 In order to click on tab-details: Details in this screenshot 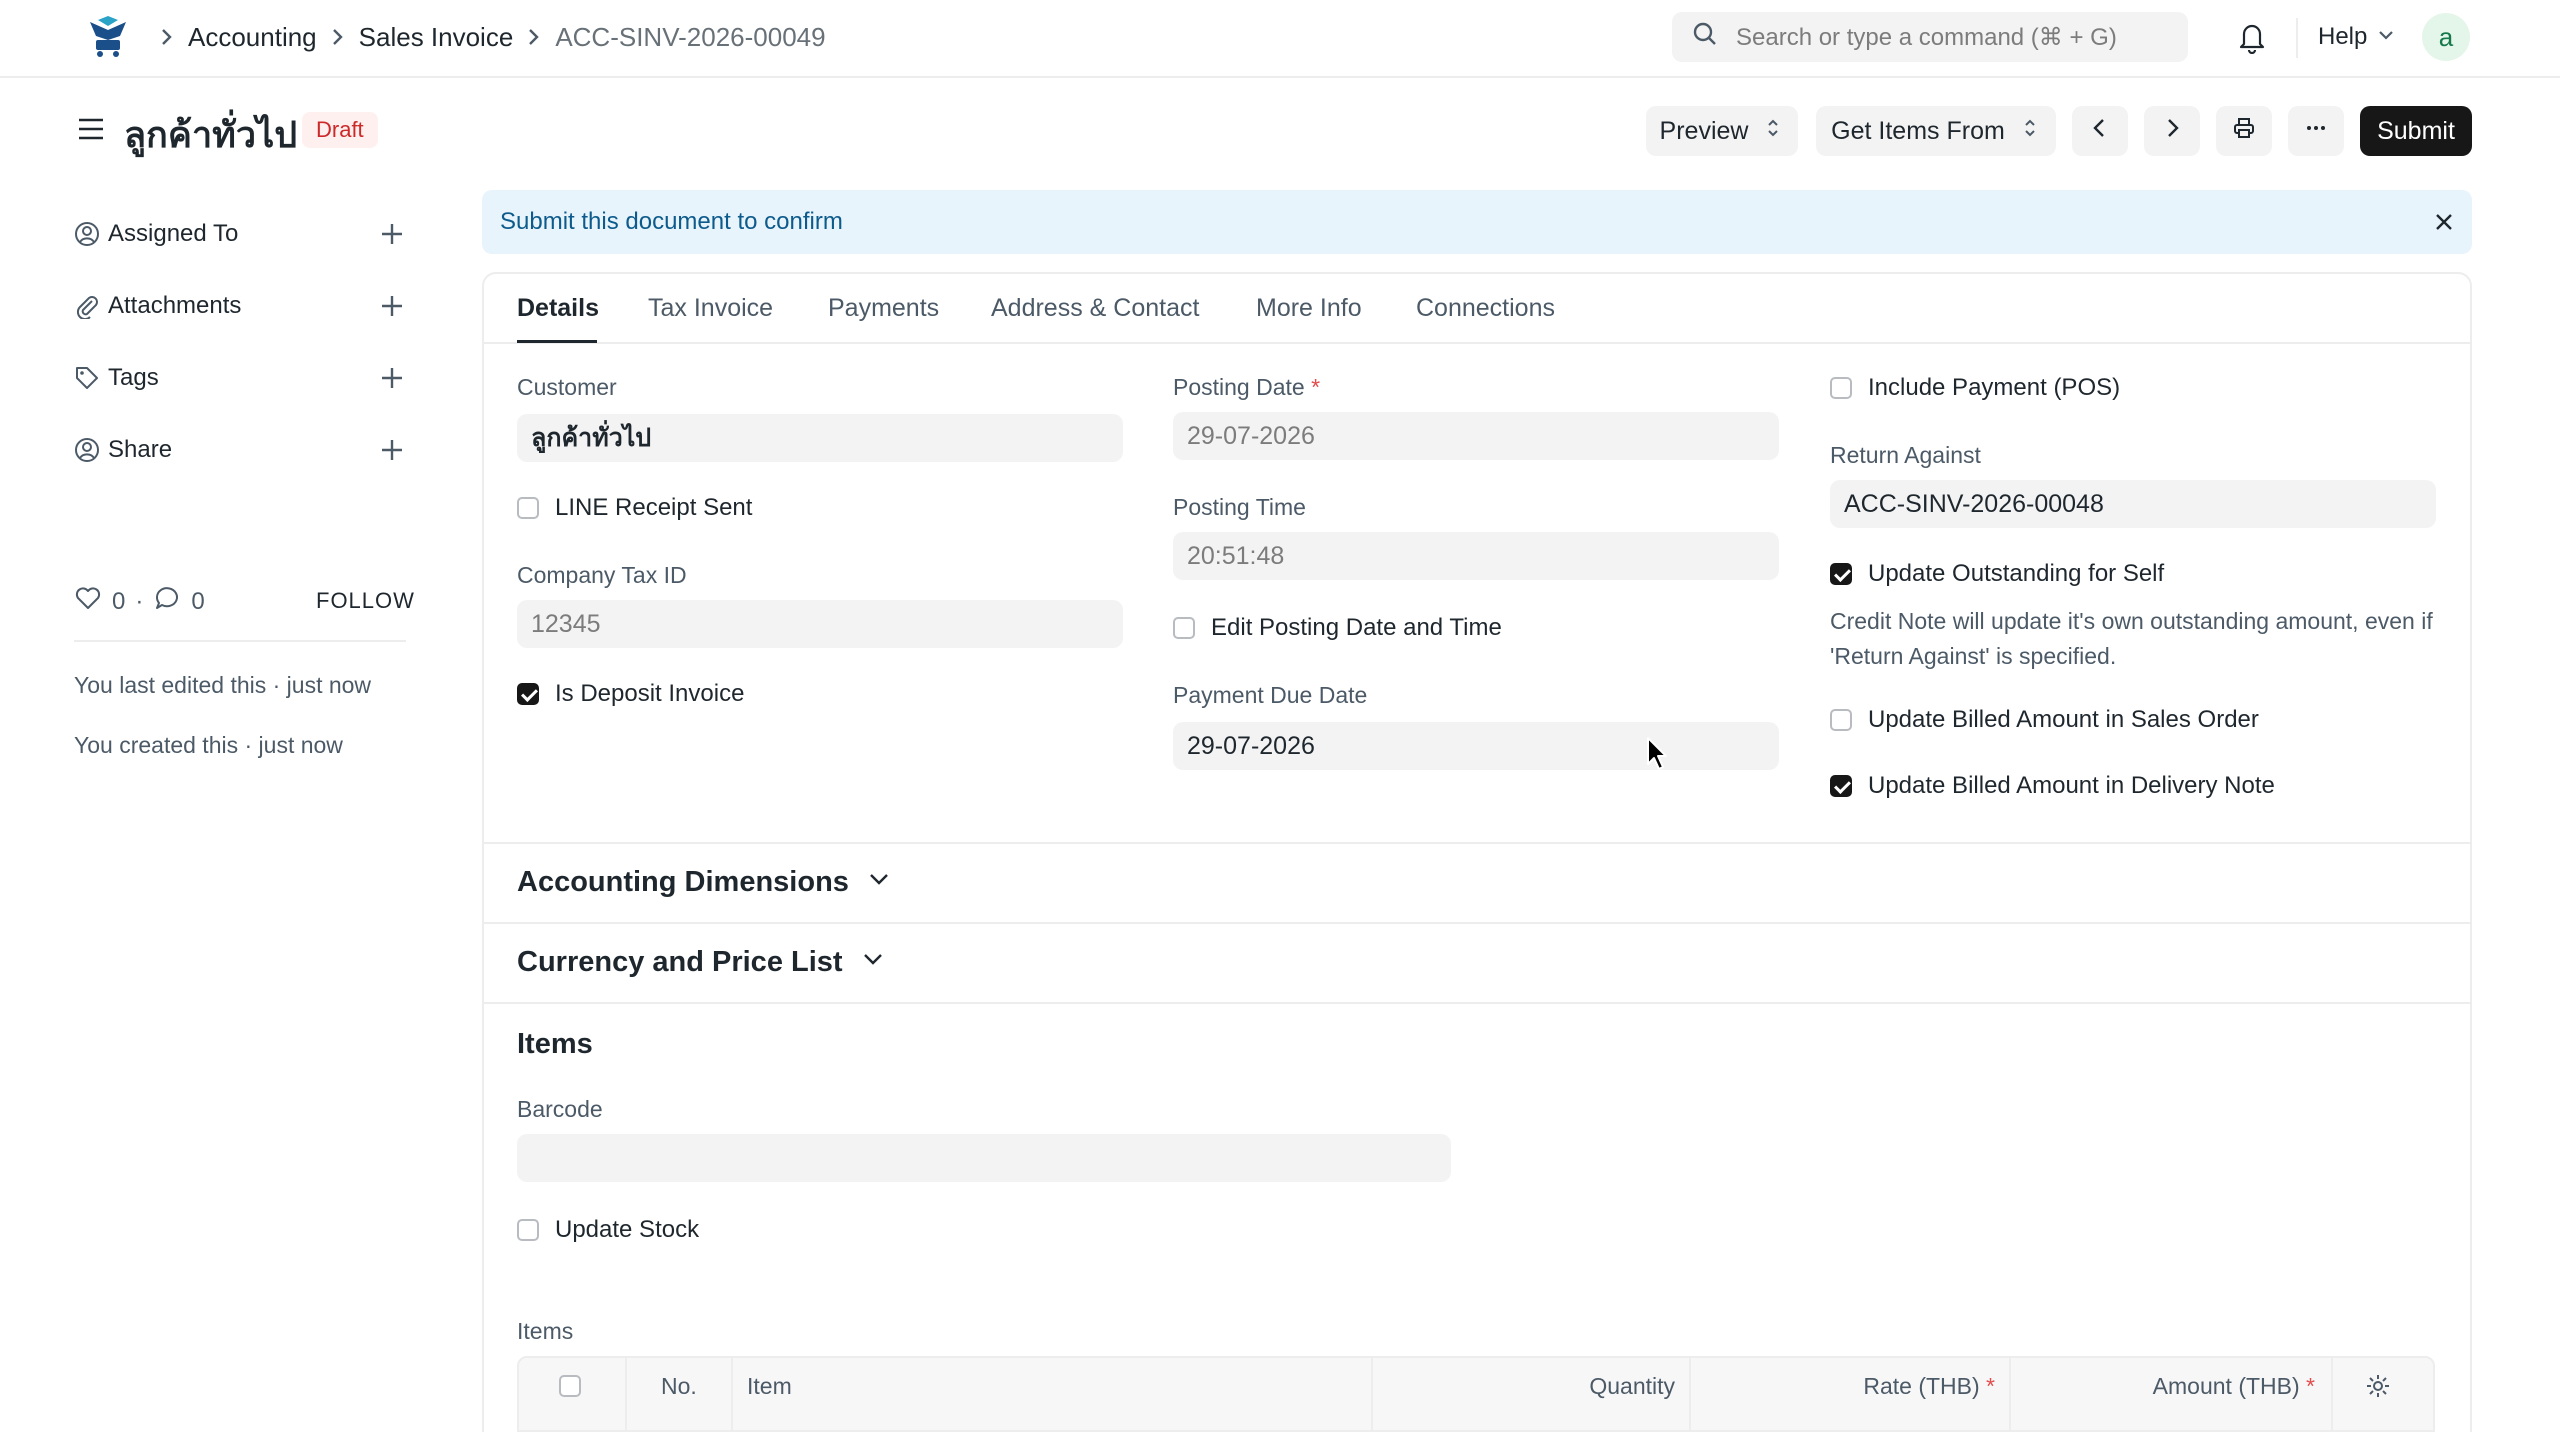, I will do `click(558, 308)`.